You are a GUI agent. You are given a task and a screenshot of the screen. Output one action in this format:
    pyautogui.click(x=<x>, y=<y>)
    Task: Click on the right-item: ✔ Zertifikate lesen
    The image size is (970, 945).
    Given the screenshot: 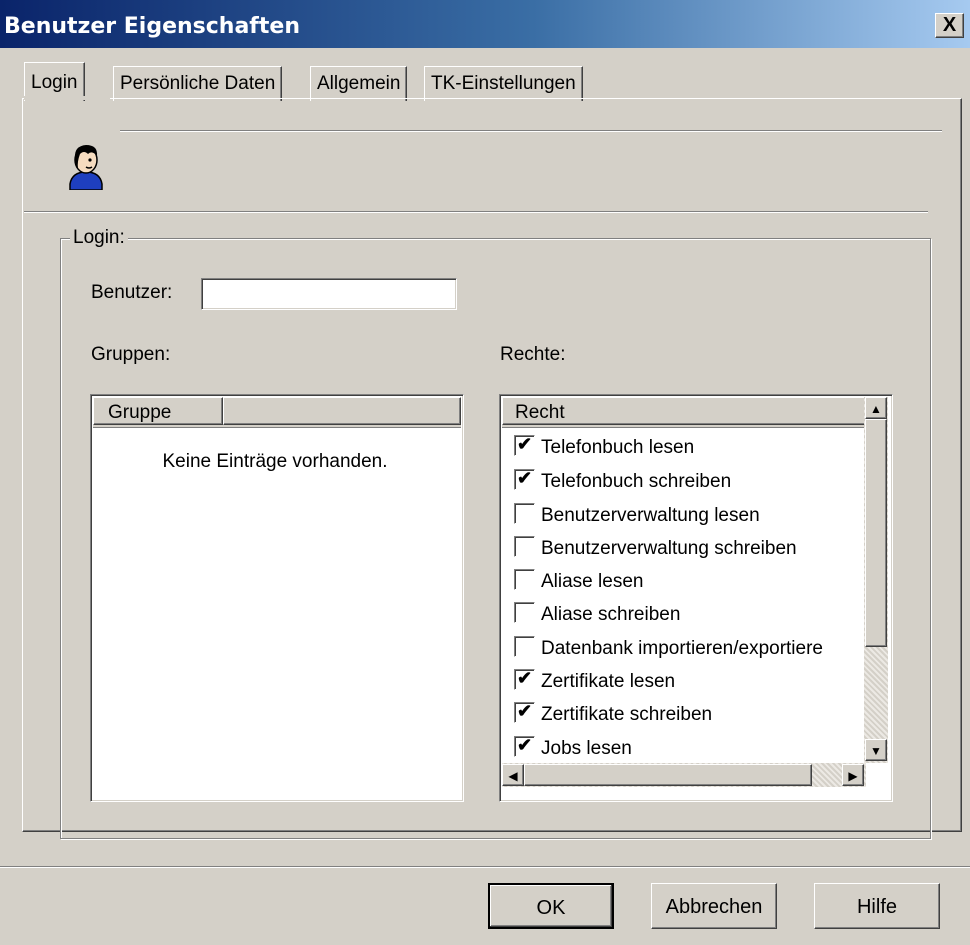 What is the action you would take?
    pyautogui.click(x=594, y=682)
    